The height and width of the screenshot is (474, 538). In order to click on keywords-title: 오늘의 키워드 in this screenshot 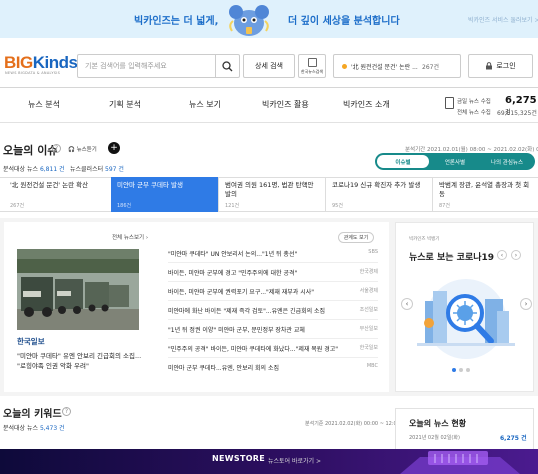, I will do `click(32, 414)`.